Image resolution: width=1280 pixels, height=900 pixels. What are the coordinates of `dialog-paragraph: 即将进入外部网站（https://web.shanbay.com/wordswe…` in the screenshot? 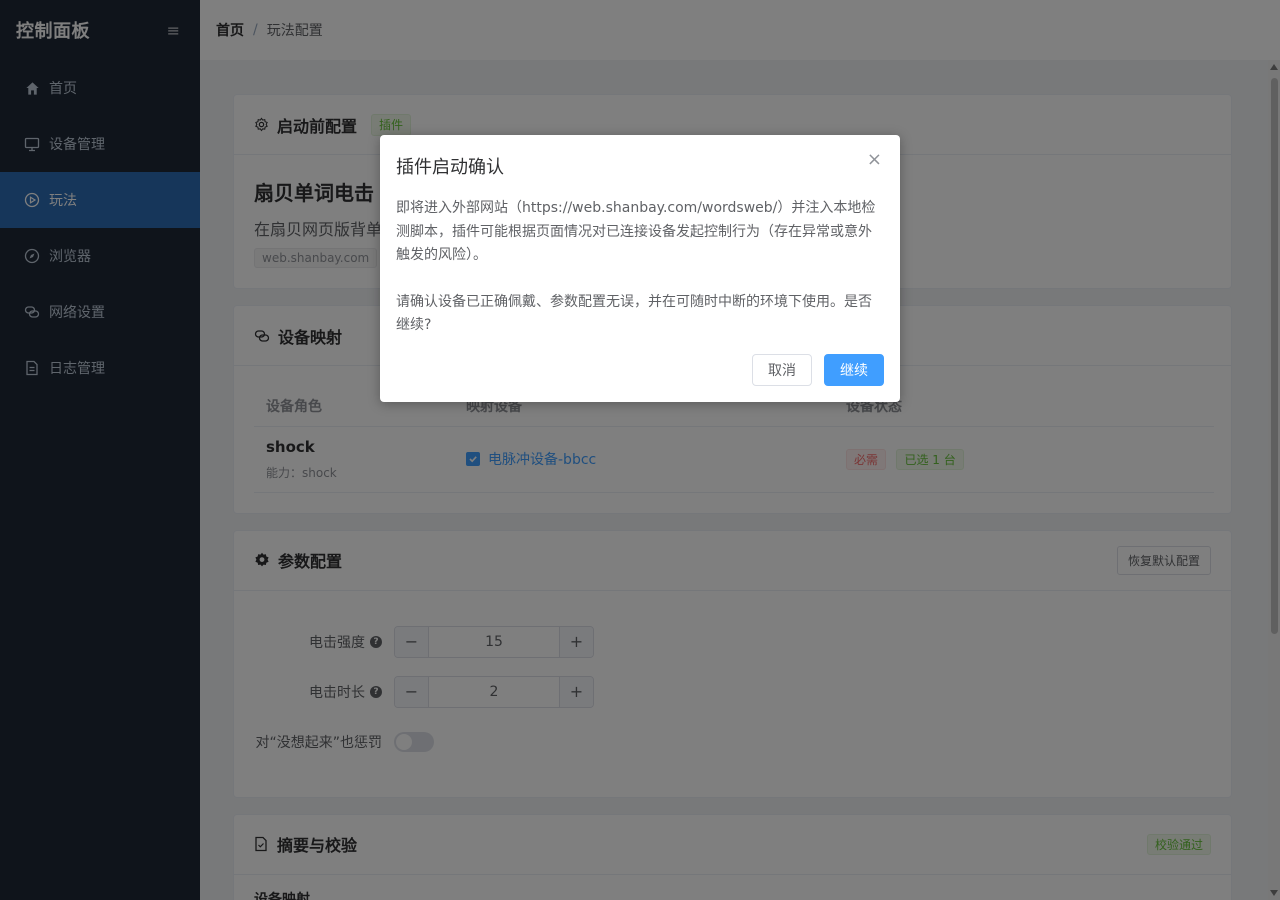 It's located at (636, 231).